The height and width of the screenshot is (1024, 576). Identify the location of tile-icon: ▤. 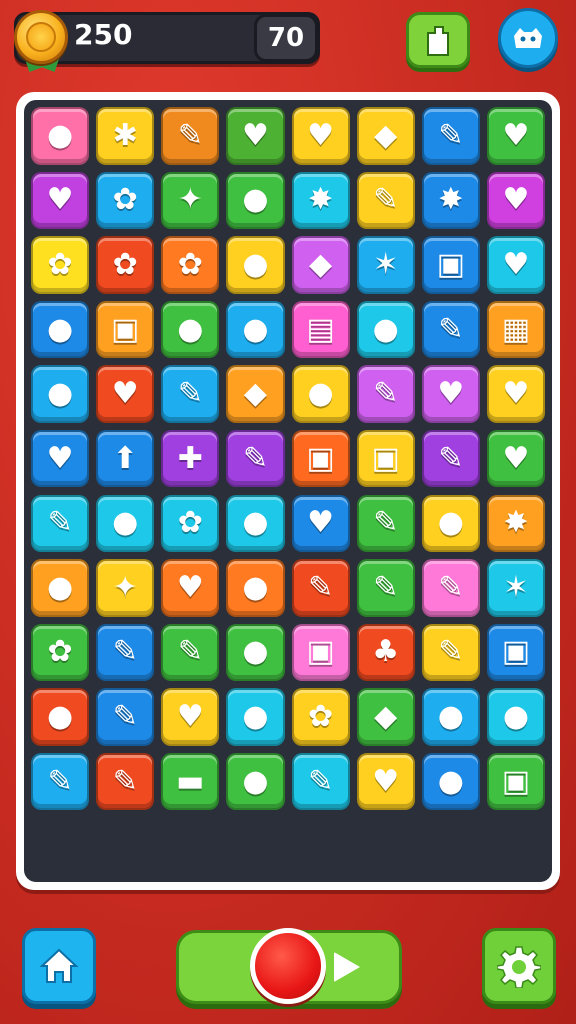
(320, 329).